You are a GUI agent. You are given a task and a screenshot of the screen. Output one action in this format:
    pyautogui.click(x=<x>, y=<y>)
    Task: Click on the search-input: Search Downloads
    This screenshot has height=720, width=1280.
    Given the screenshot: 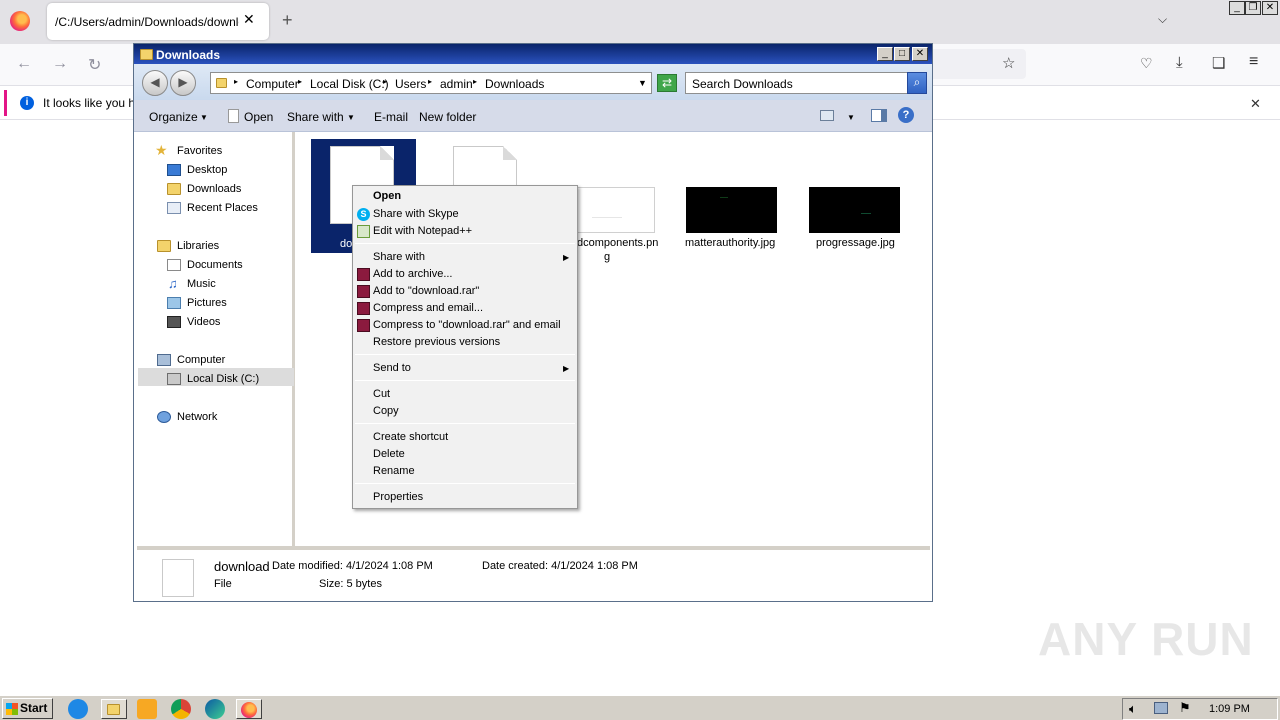 What is the action you would take?
    pyautogui.click(x=797, y=83)
    